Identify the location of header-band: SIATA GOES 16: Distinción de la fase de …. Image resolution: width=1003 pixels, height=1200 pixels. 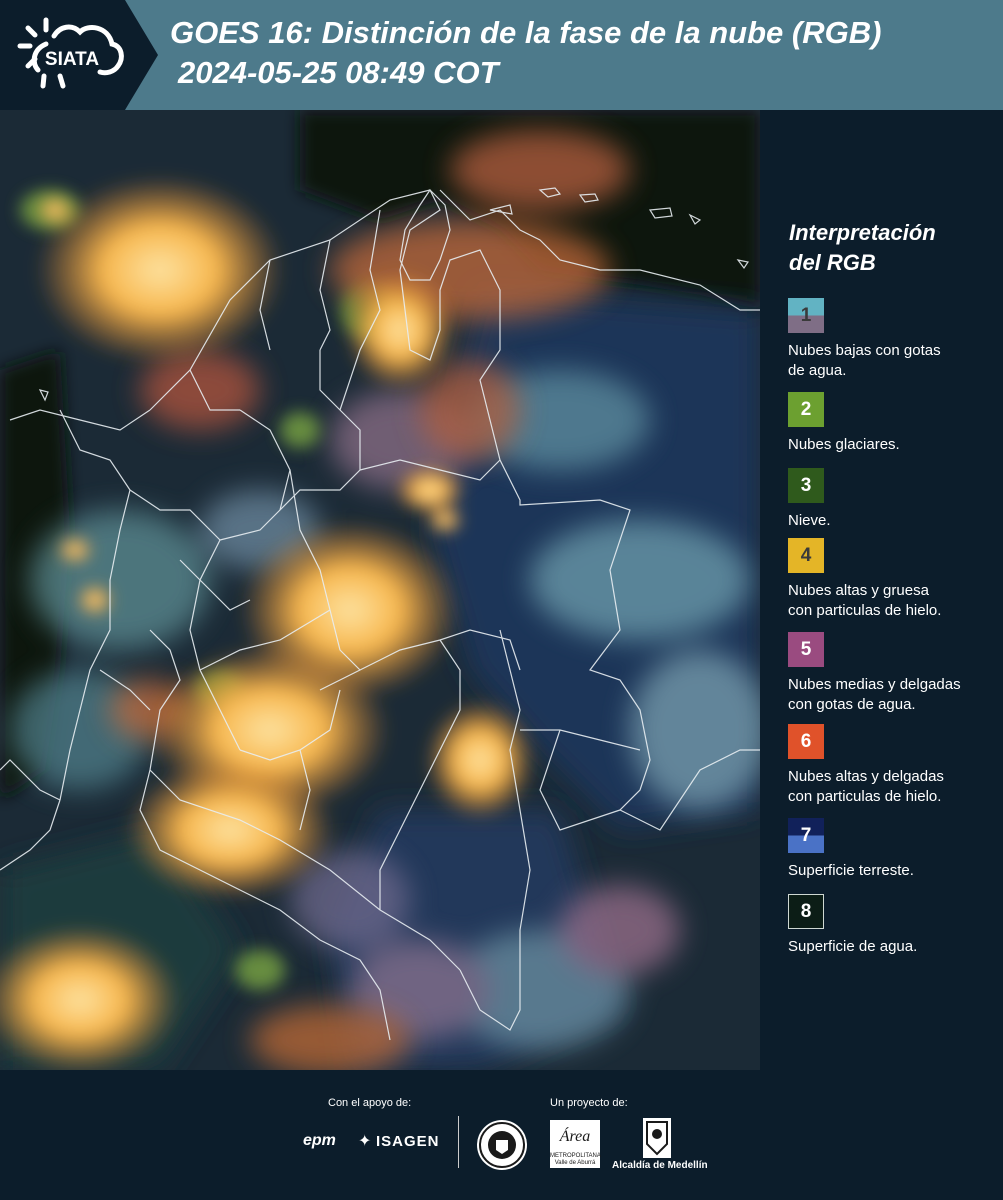
(501, 55).